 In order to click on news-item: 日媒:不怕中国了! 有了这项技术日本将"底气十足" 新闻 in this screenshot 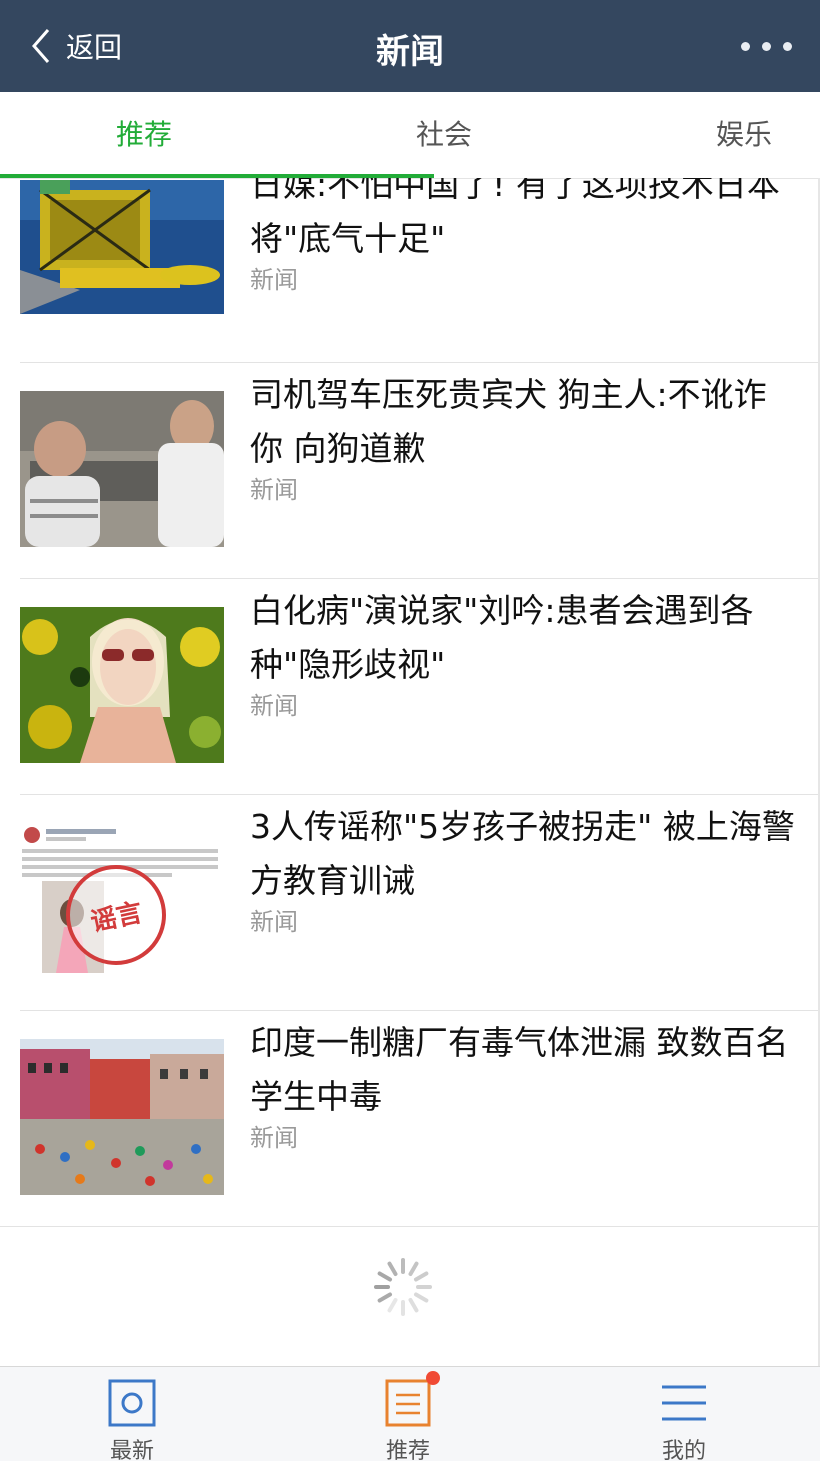, I will do `click(409, 276)`.